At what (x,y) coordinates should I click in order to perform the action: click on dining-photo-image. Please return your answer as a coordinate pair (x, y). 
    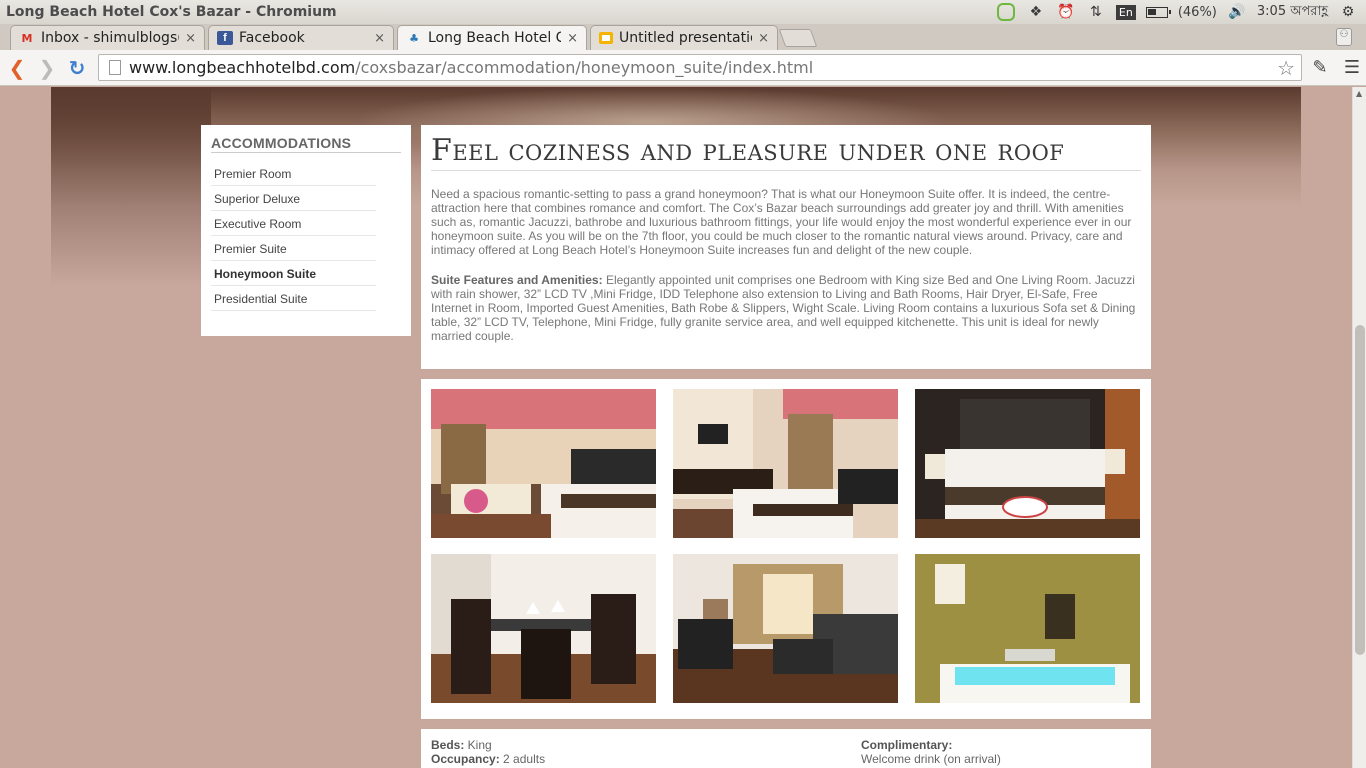
    Looking at the image, I should click on (543, 628).